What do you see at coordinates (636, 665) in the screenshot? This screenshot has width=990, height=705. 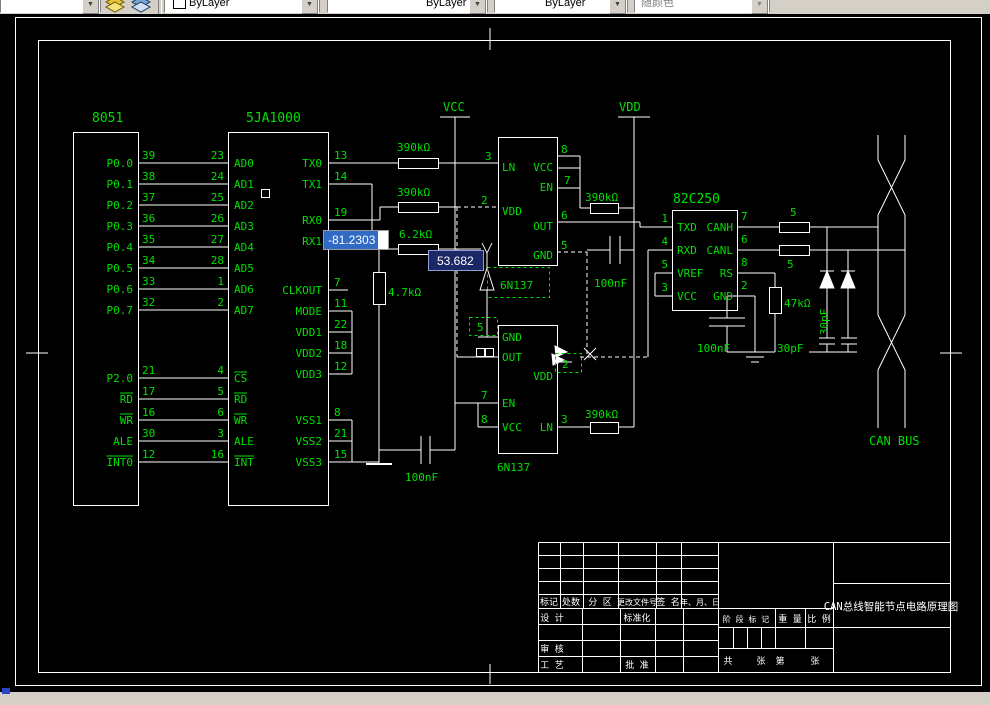 I see `title-block-text: 批 准` at bounding box center [636, 665].